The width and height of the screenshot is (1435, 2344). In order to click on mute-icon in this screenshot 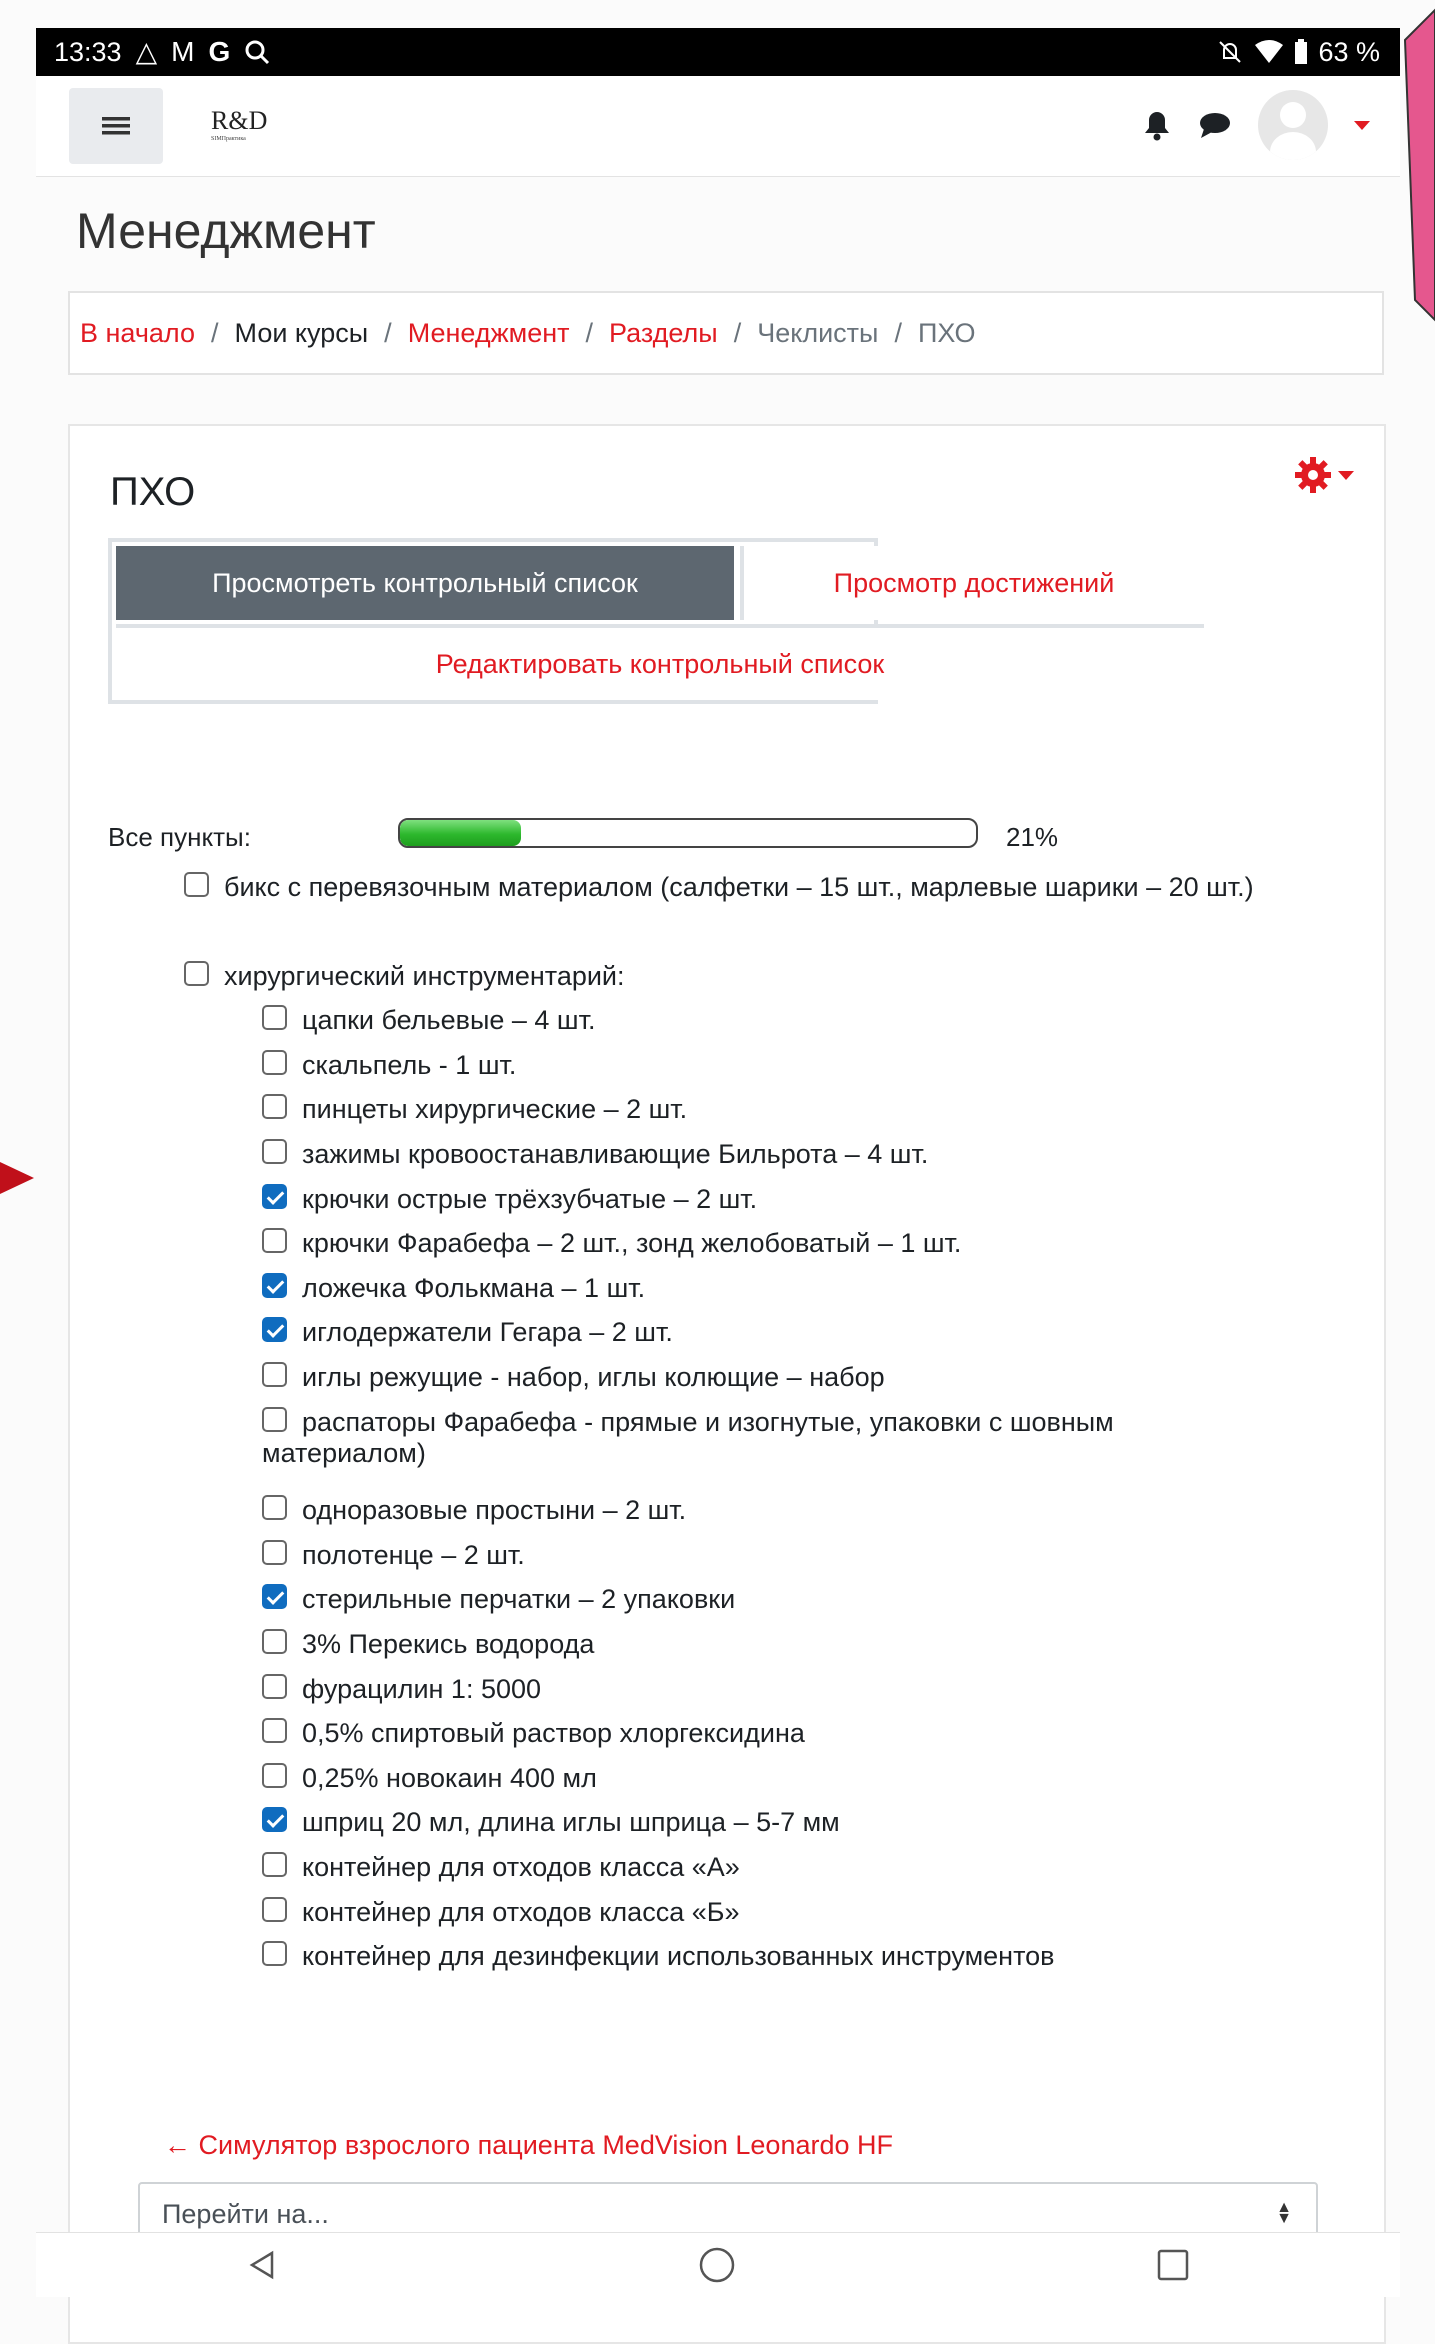, I will do `click(1230, 52)`.